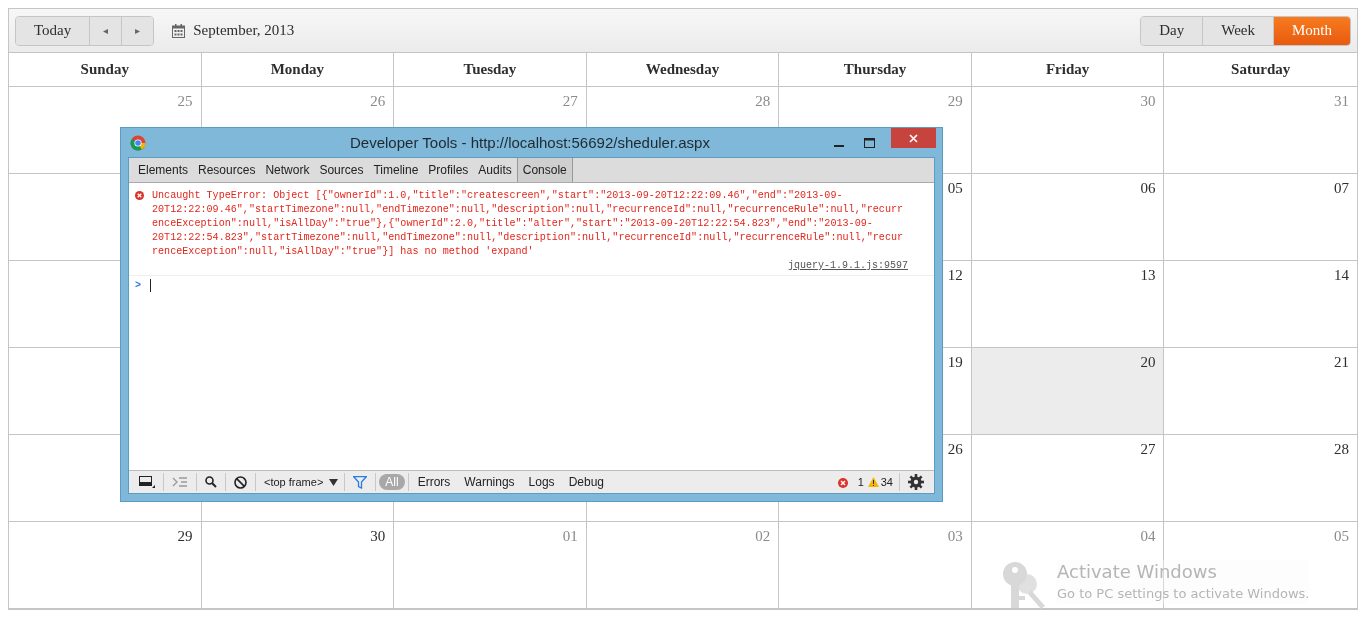  What do you see at coordinates (138, 285) in the screenshot?
I see `console-prompt: >` at bounding box center [138, 285].